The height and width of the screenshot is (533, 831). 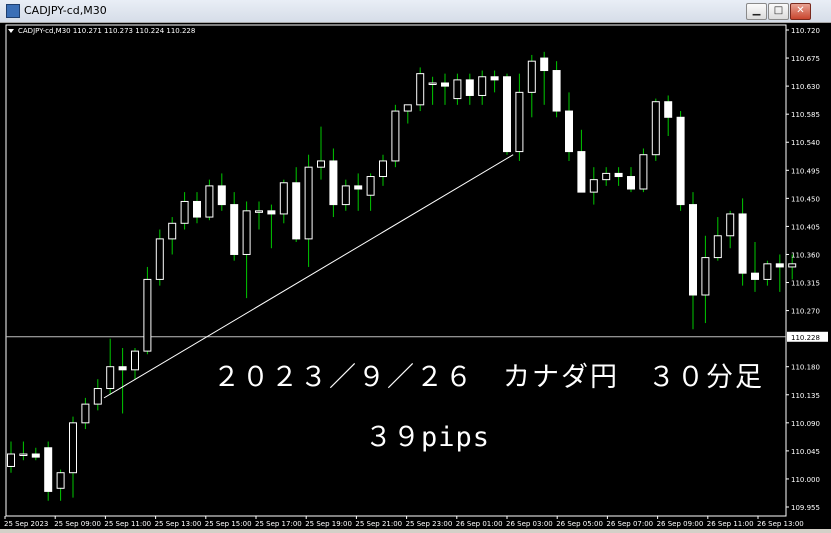 What do you see at coordinates (778, 11) in the screenshot?
I see `maximize-button: □` at bounding box center [778, 11].